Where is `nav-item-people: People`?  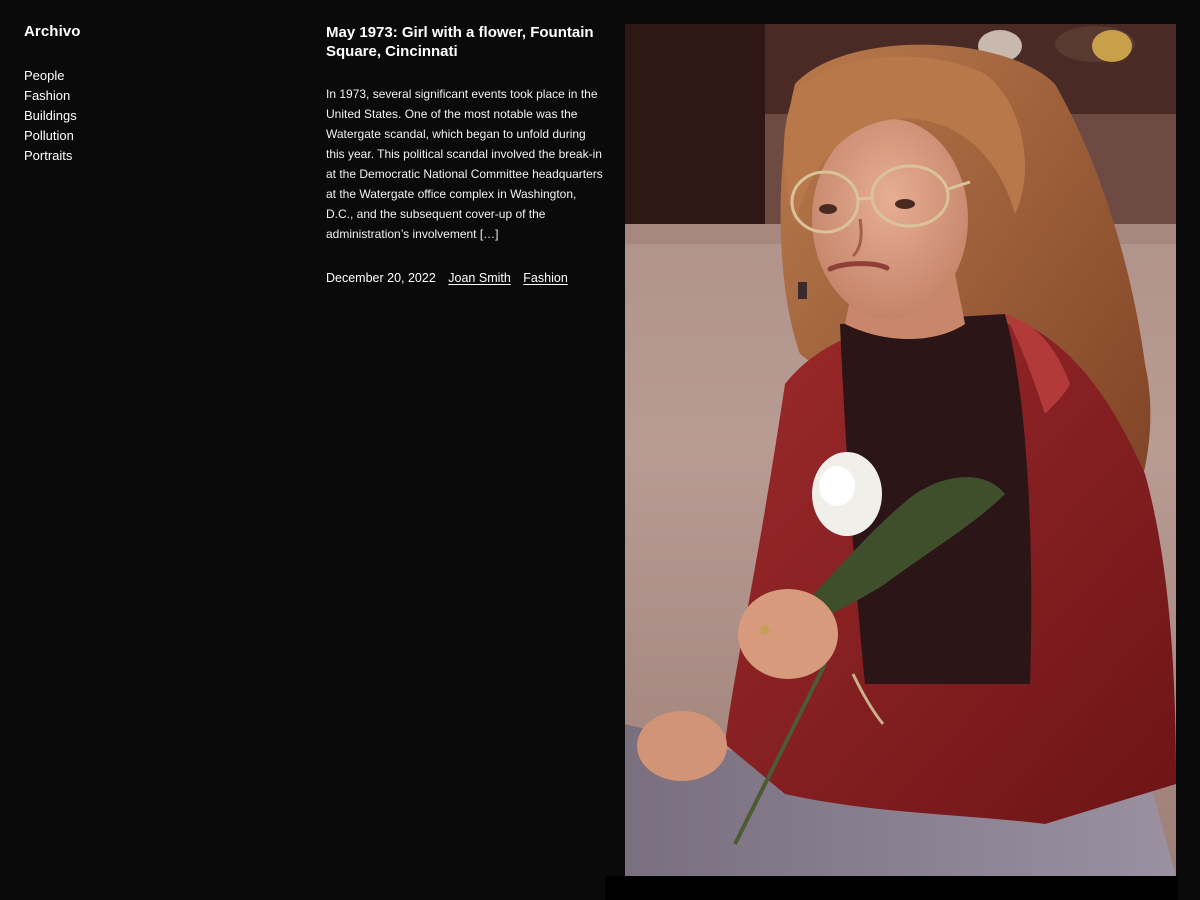 nav-item-people: People is located at coordinates (50, 76).